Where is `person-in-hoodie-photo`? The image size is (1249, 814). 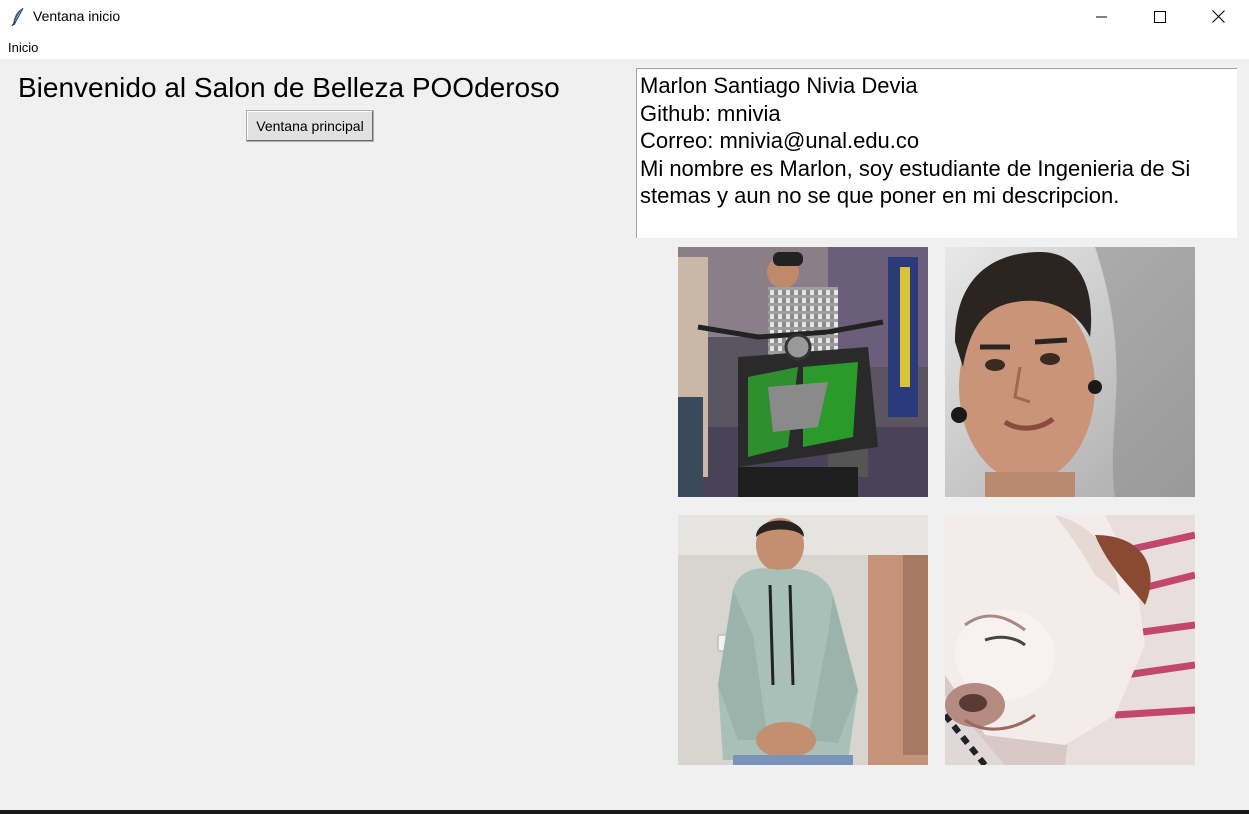
person-in-hoodie-photo is located at coordinates (803, 640).